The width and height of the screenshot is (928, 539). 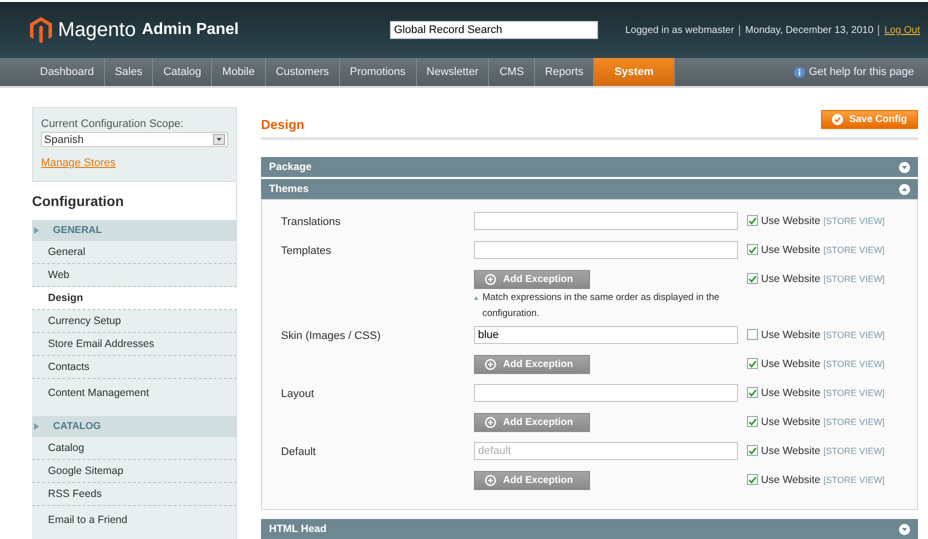 What do you see at coordinates (606, 451) in the screenshot?
I see `text-field: default` at bounding box center [606, 451].